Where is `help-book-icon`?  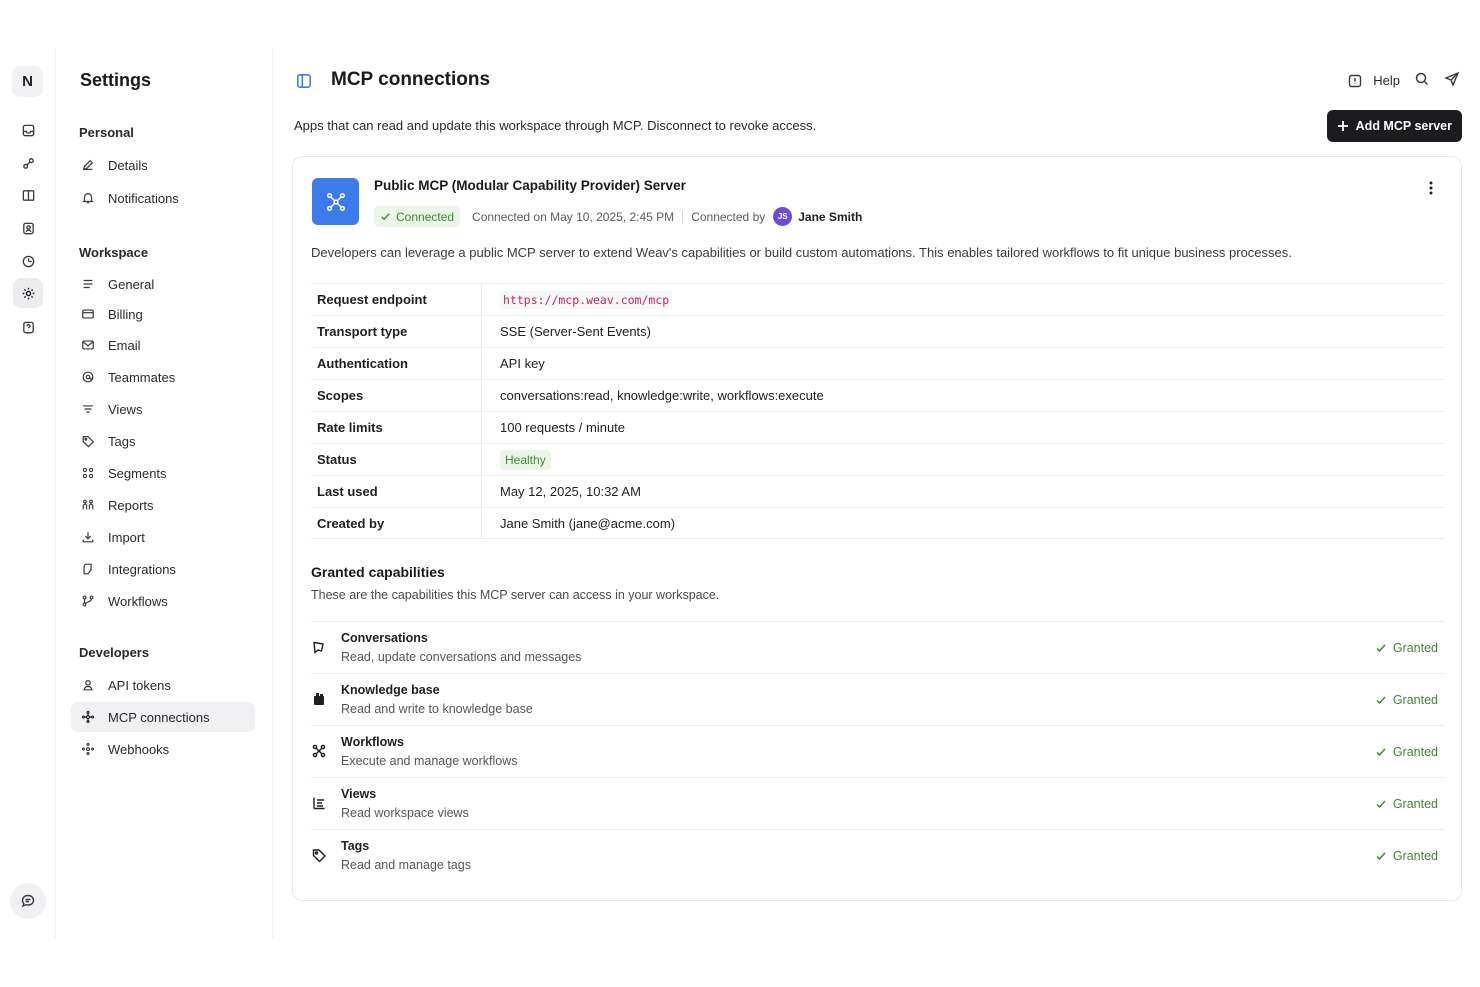
help-book-icon is located at coordinates (1355, 80).